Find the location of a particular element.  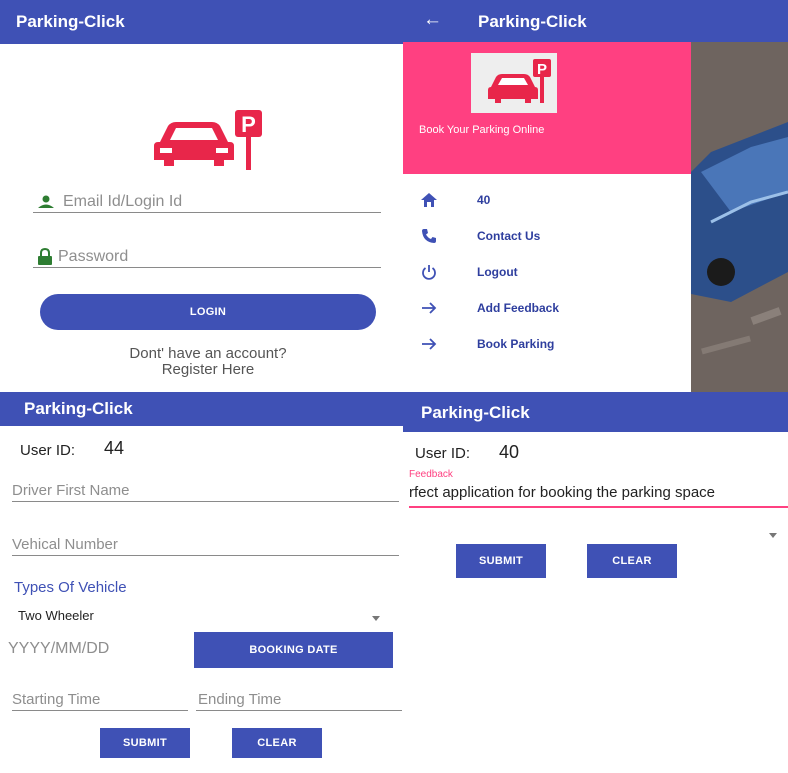

booking-date-button: BOOKING DATE is located at coordinates (293, 650).